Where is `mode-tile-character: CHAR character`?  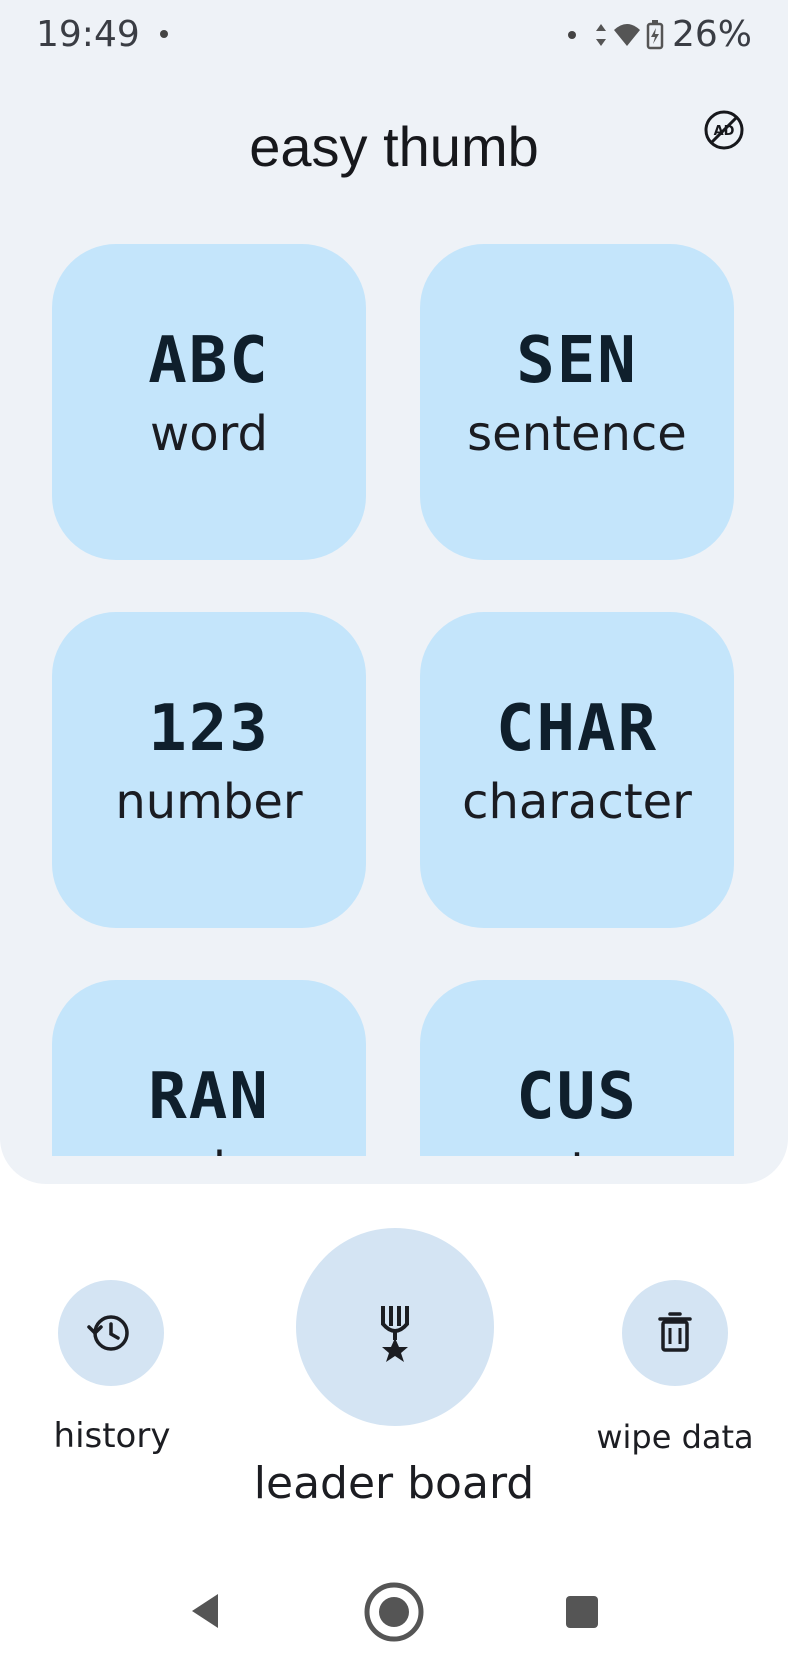 mode-tile-character: CHAR character is located at coordinates (577, 770).